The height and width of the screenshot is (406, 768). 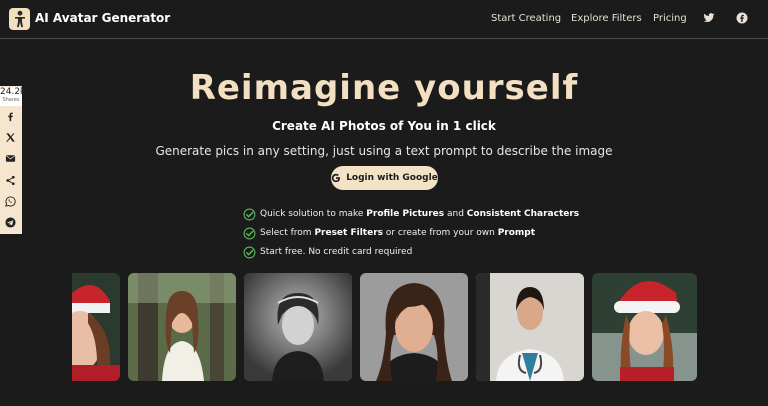 What do you see at coordinates (102, 18) in the screenshot?
I see `brand-name: AI Avatar Generator` at bounding box center [102, 18].